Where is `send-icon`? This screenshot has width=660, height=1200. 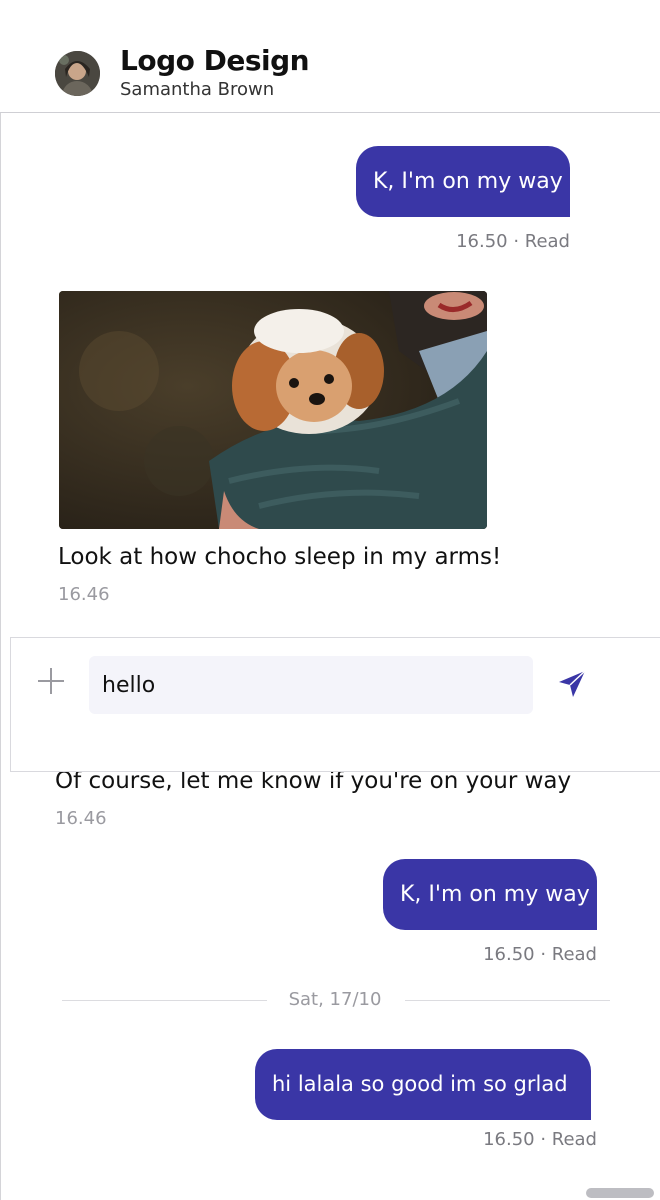 send-icon is located at coordinates (572, 684).